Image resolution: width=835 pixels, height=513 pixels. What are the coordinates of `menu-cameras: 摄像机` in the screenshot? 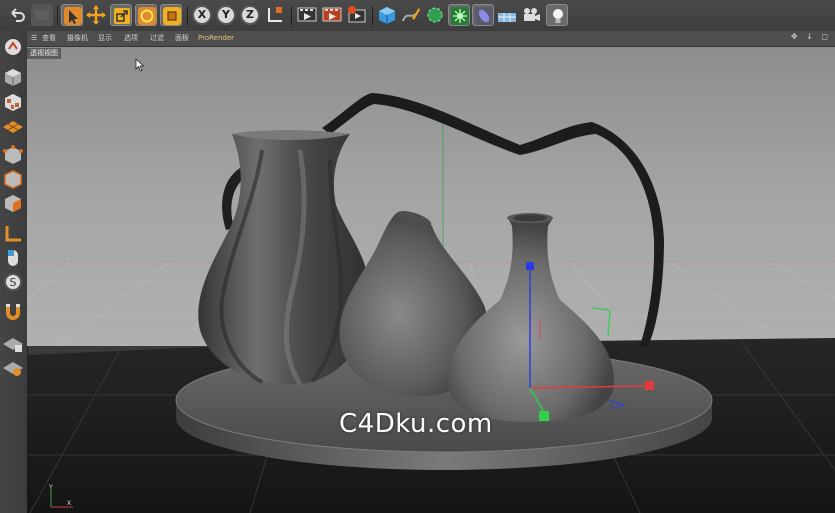 It's located at (77, 38).